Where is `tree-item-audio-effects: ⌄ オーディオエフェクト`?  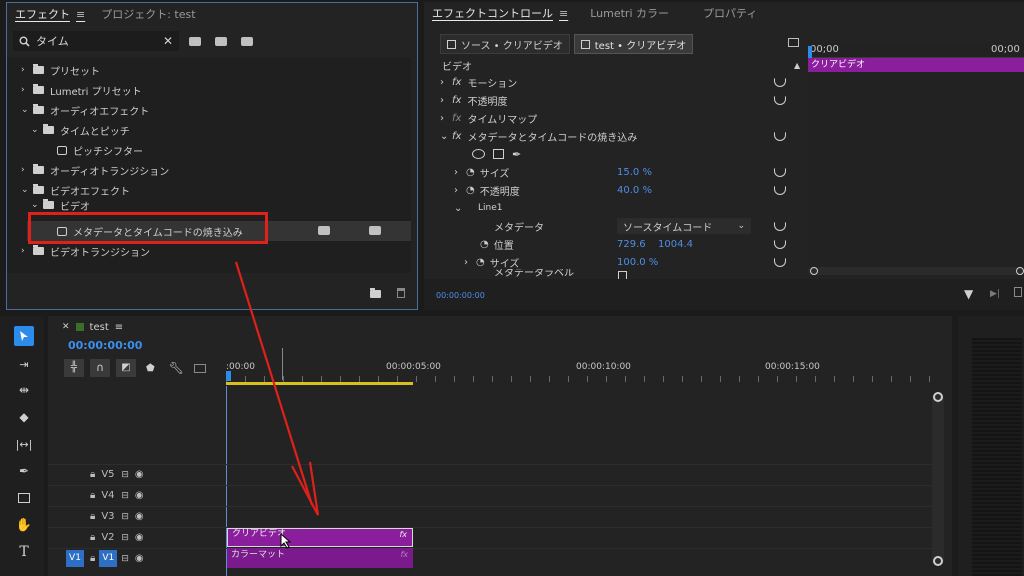
tree-item-audio-effects: ⌄ オーディオエフェクト is located at coordinates (85, 110).